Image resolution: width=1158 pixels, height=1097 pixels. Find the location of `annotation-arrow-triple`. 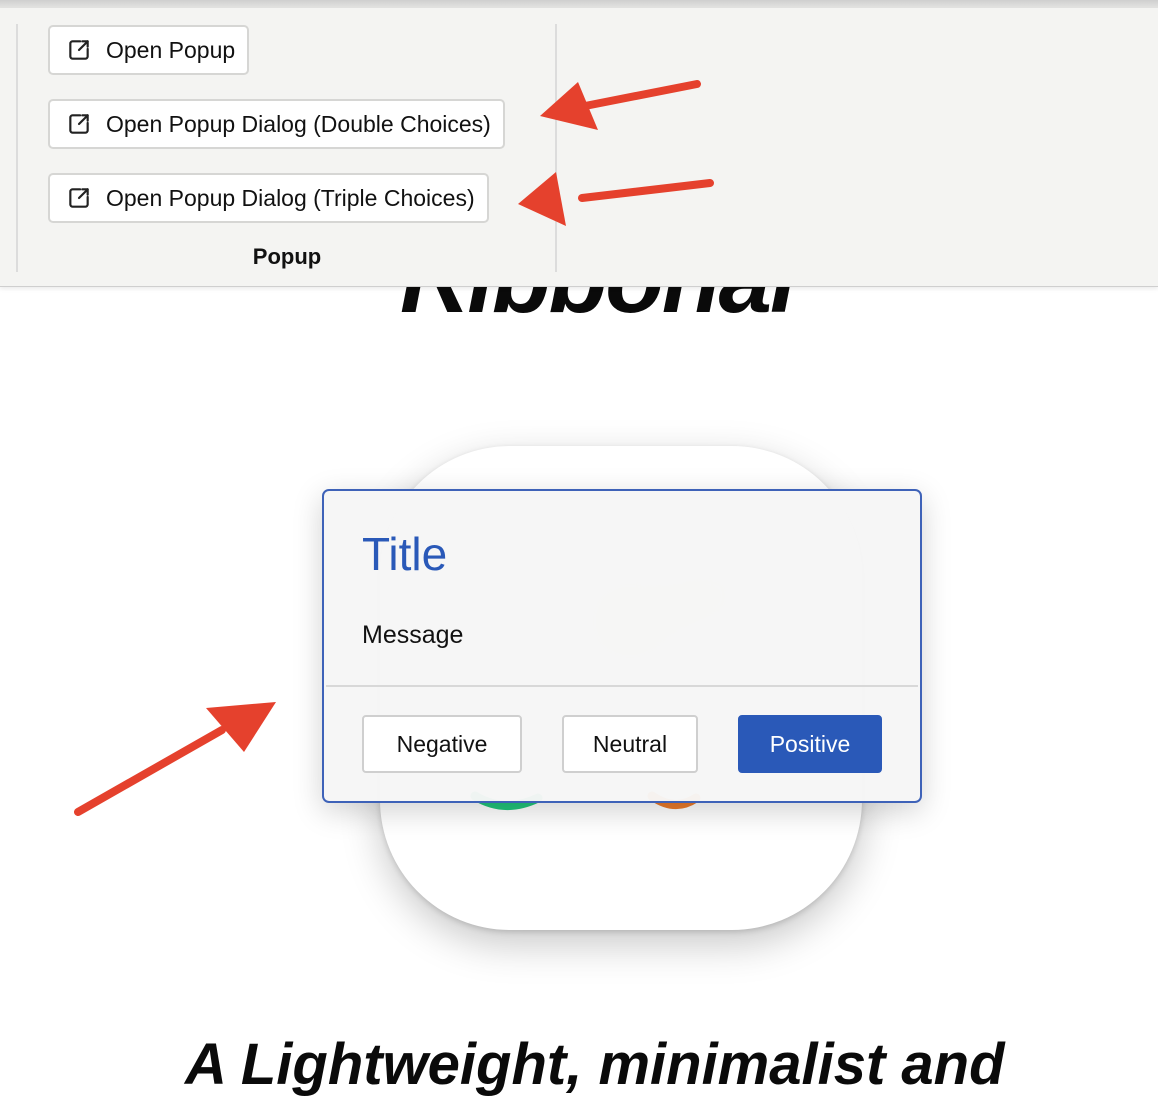

annotation-arrow-triple is located at coordinates (616, 199).